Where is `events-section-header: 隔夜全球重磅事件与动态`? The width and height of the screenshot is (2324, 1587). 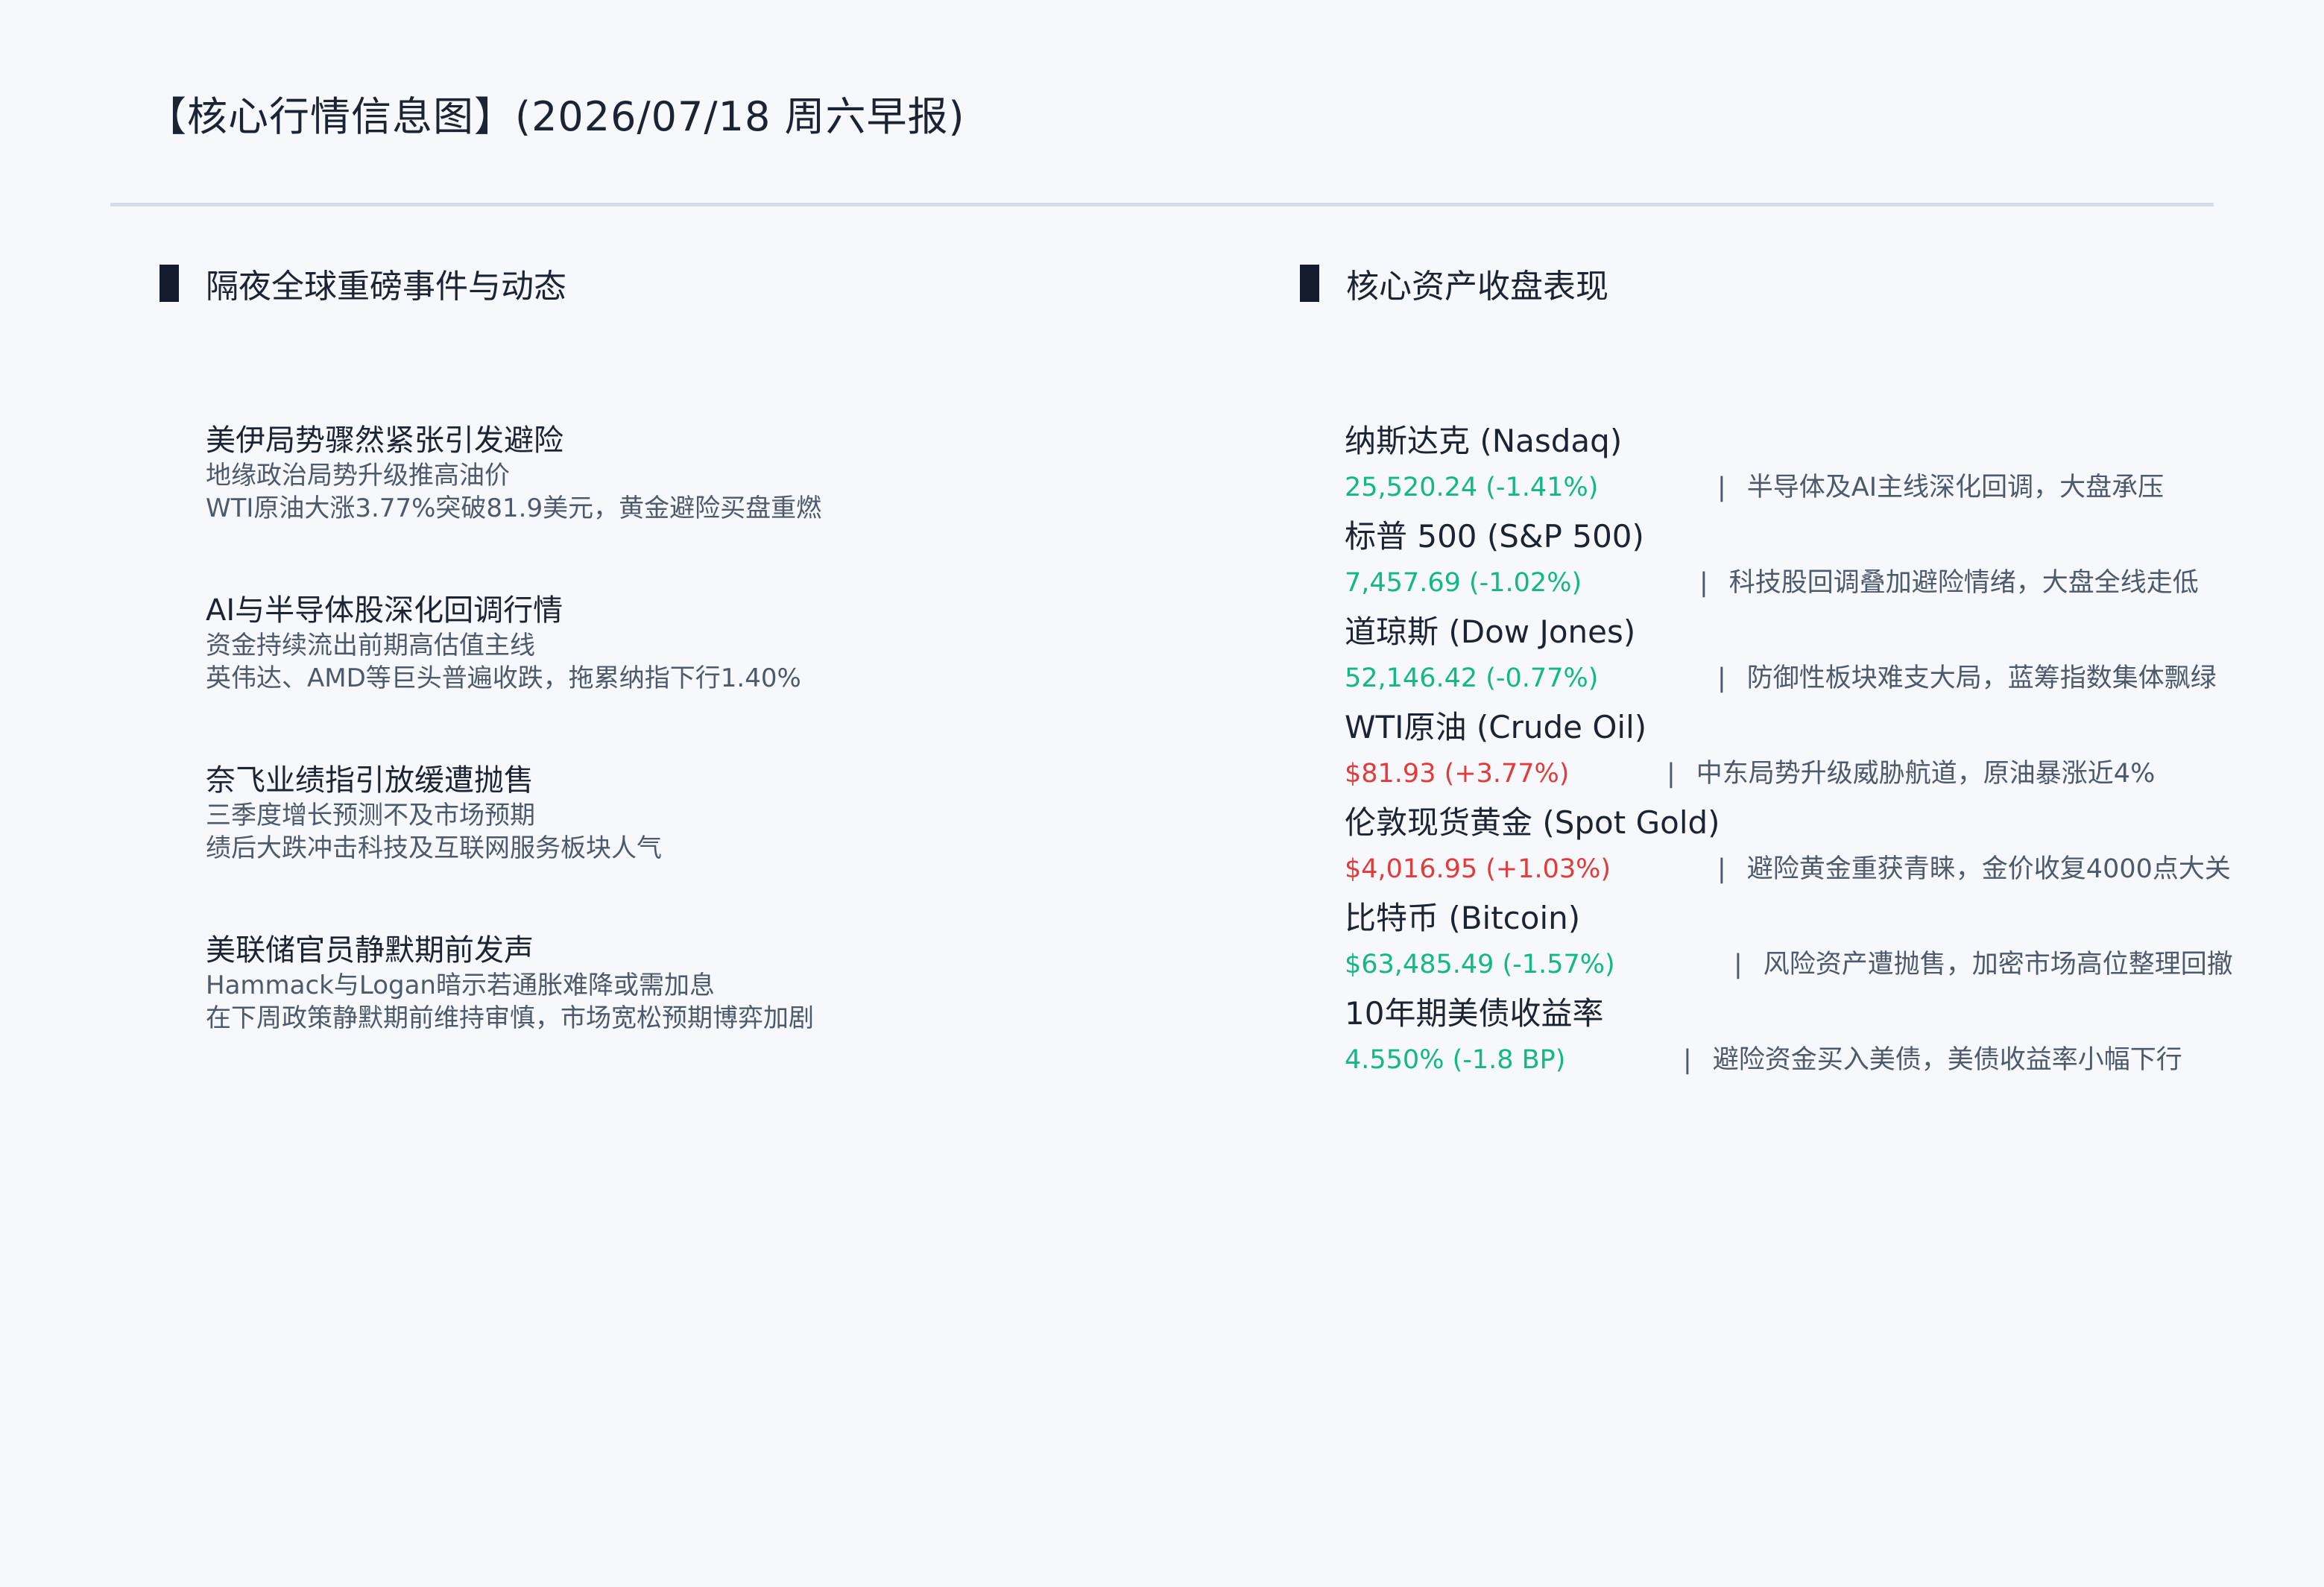
events-section-header: 隔夜全球重磅事件与动态 is located at coordinates (363, 284).